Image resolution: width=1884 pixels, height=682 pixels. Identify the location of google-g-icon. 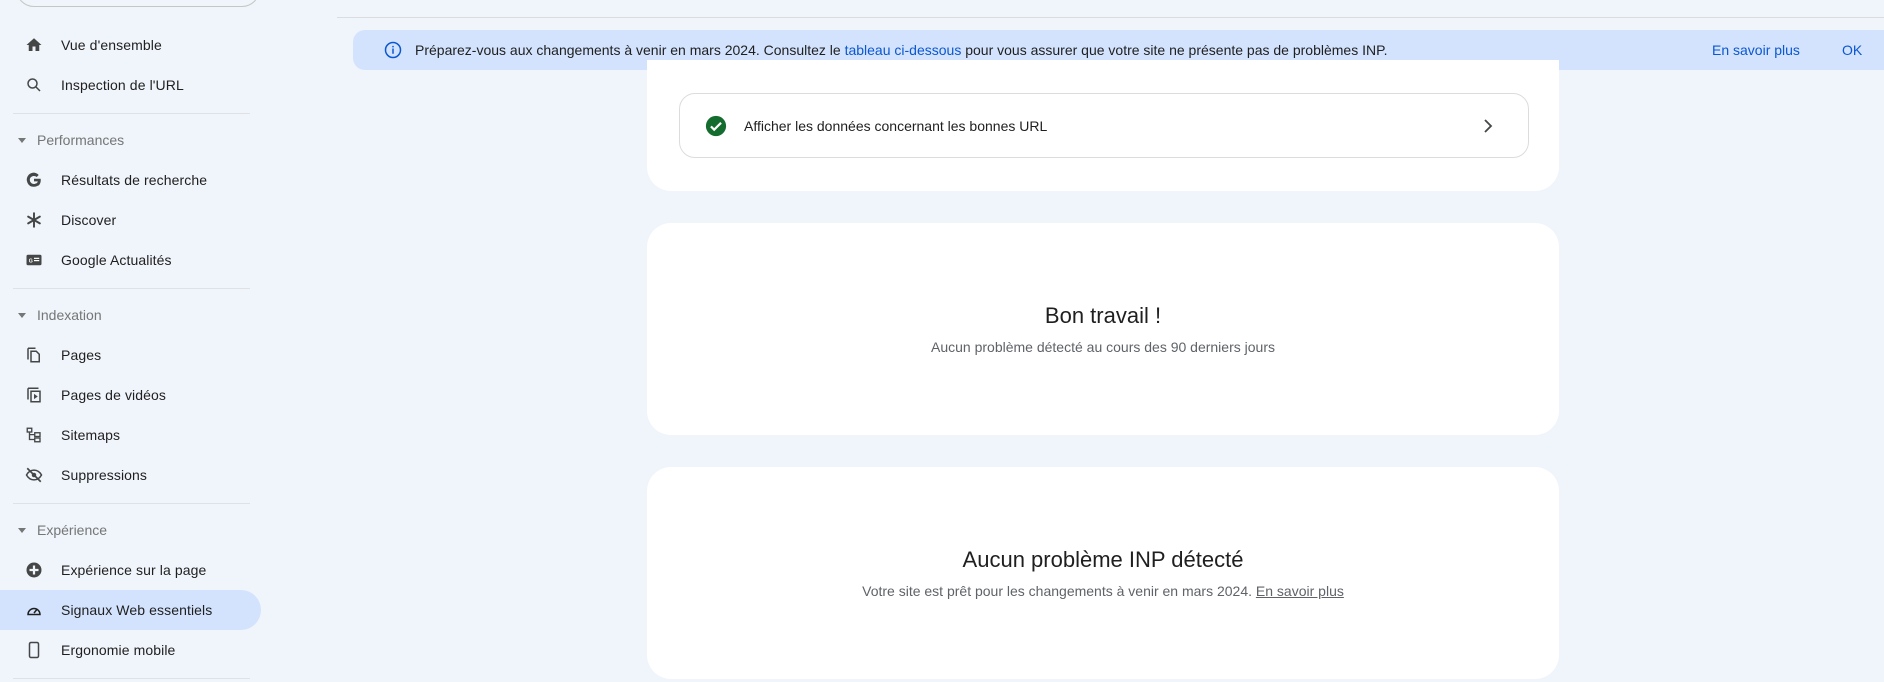
(34, 180).